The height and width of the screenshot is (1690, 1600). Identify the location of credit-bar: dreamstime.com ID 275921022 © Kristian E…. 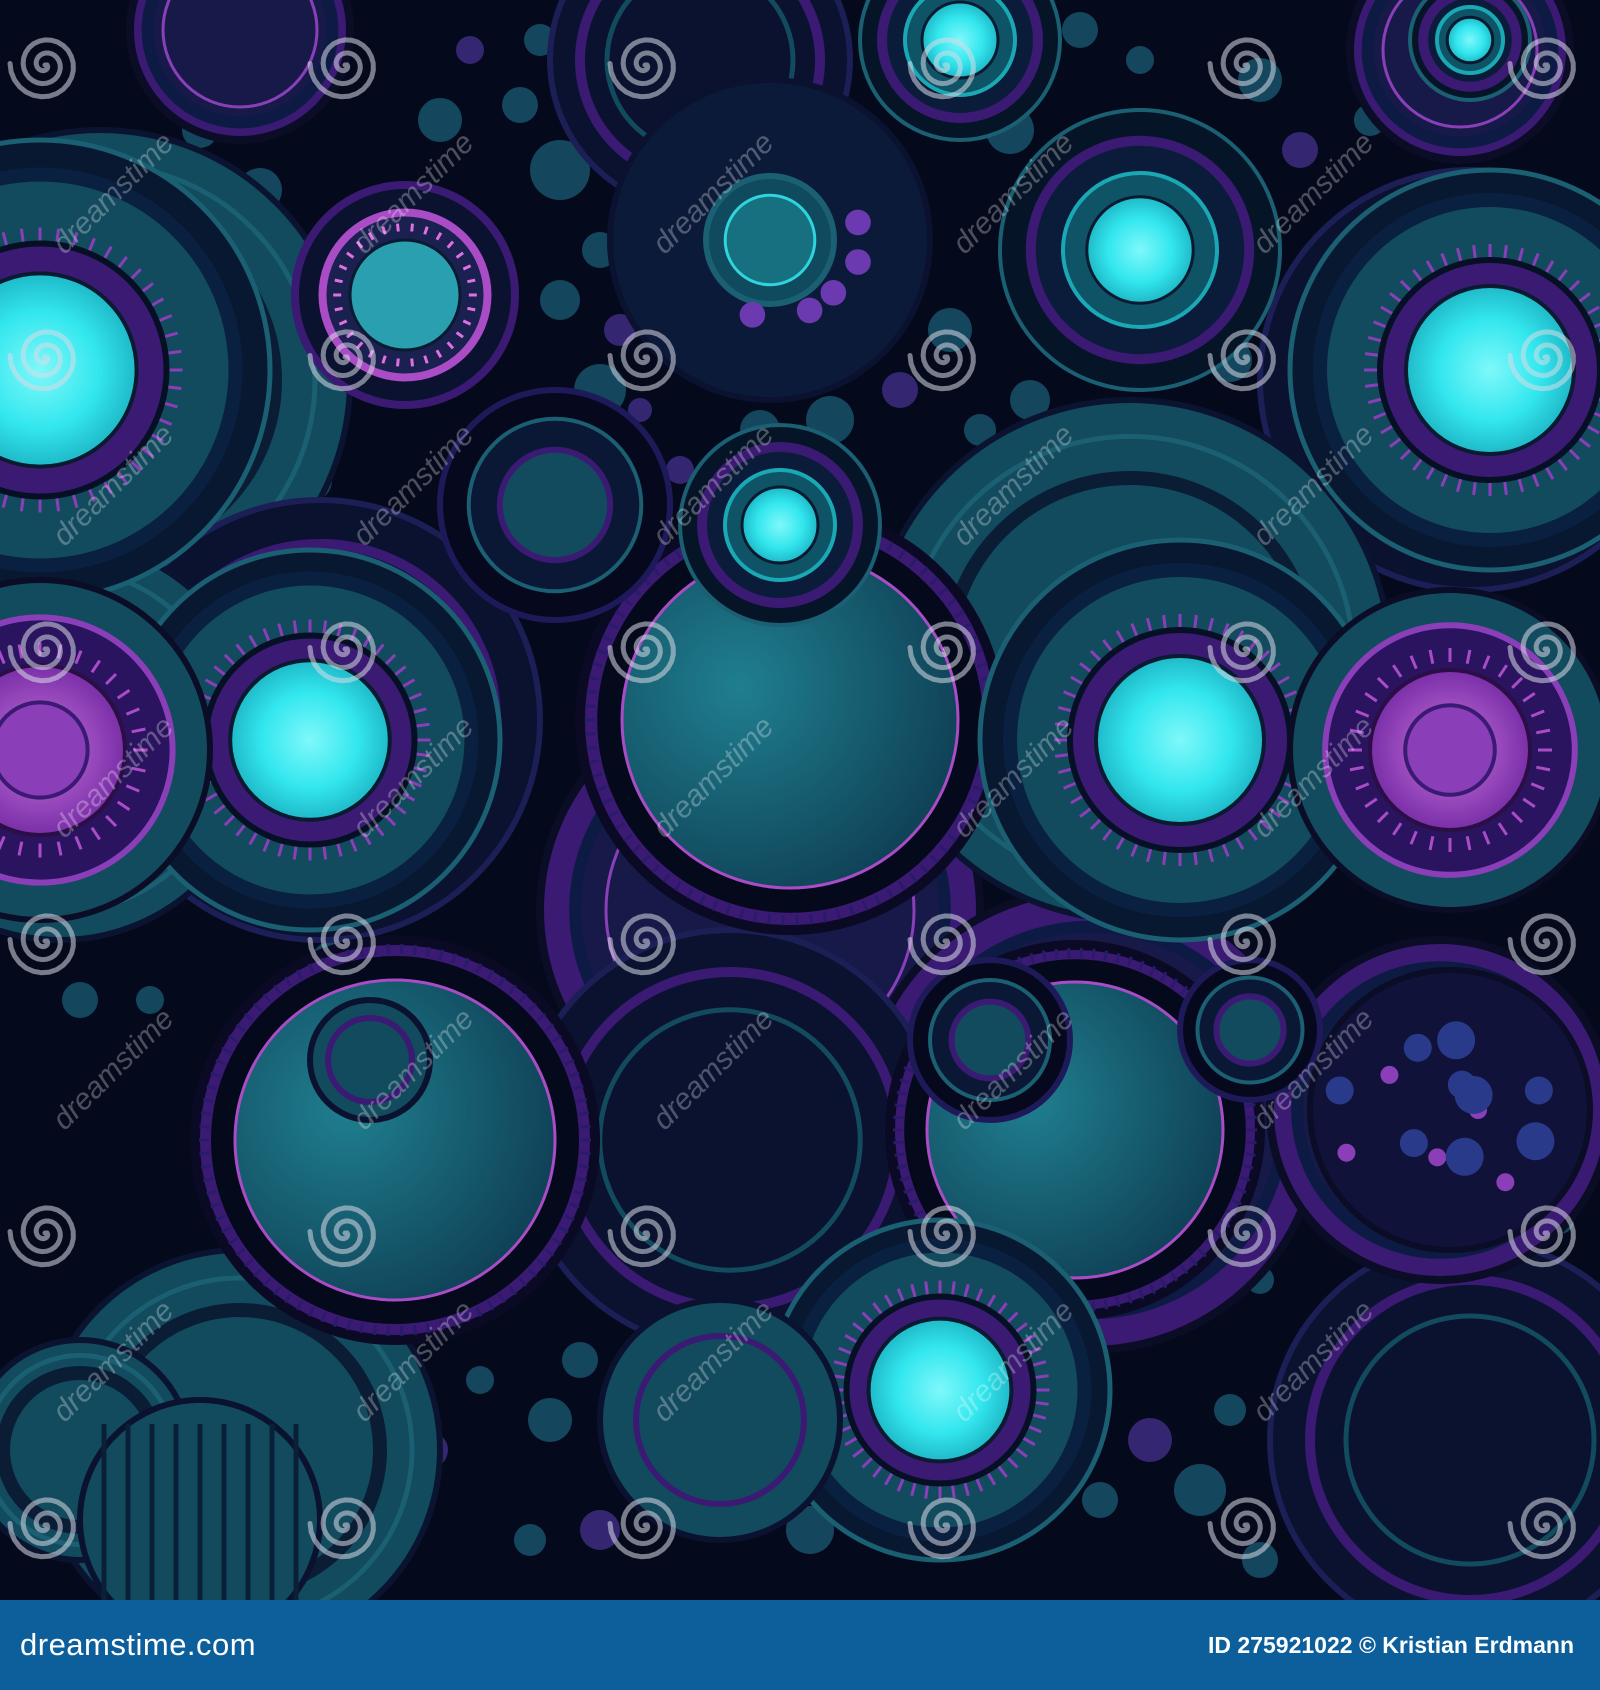
(800, 1645).